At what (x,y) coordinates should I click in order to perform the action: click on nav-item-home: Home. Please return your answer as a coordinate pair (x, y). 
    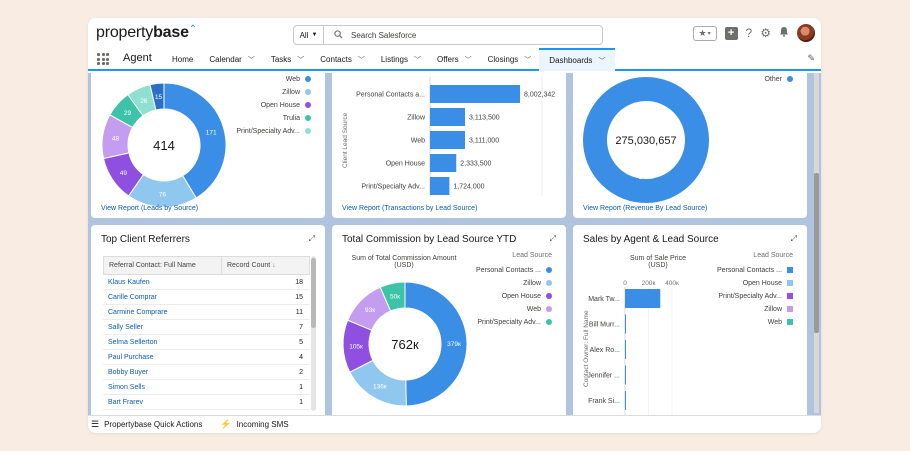
    Looking at the image, I should click on (182, 59).